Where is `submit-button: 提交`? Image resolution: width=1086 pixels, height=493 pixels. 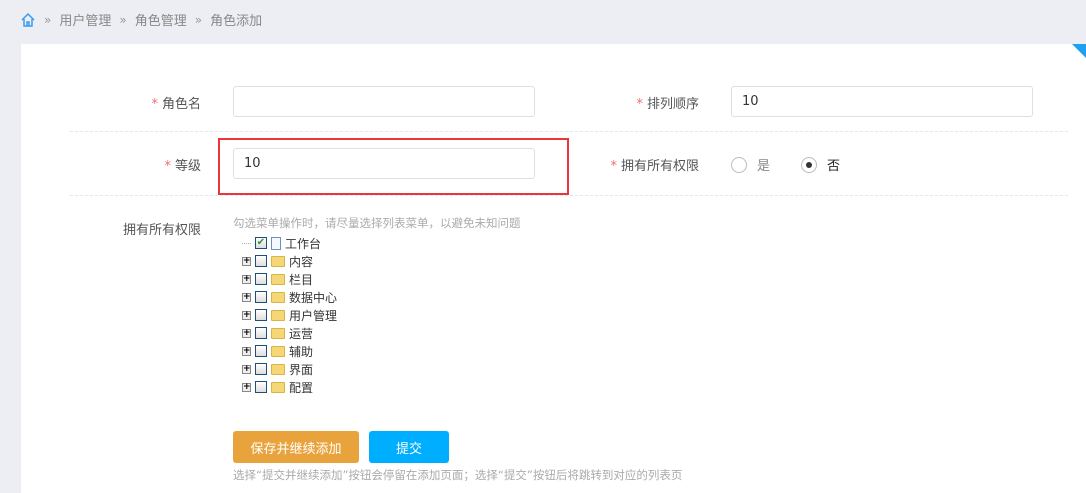 submit-button: 提交 is located at coordinates (409, 447).